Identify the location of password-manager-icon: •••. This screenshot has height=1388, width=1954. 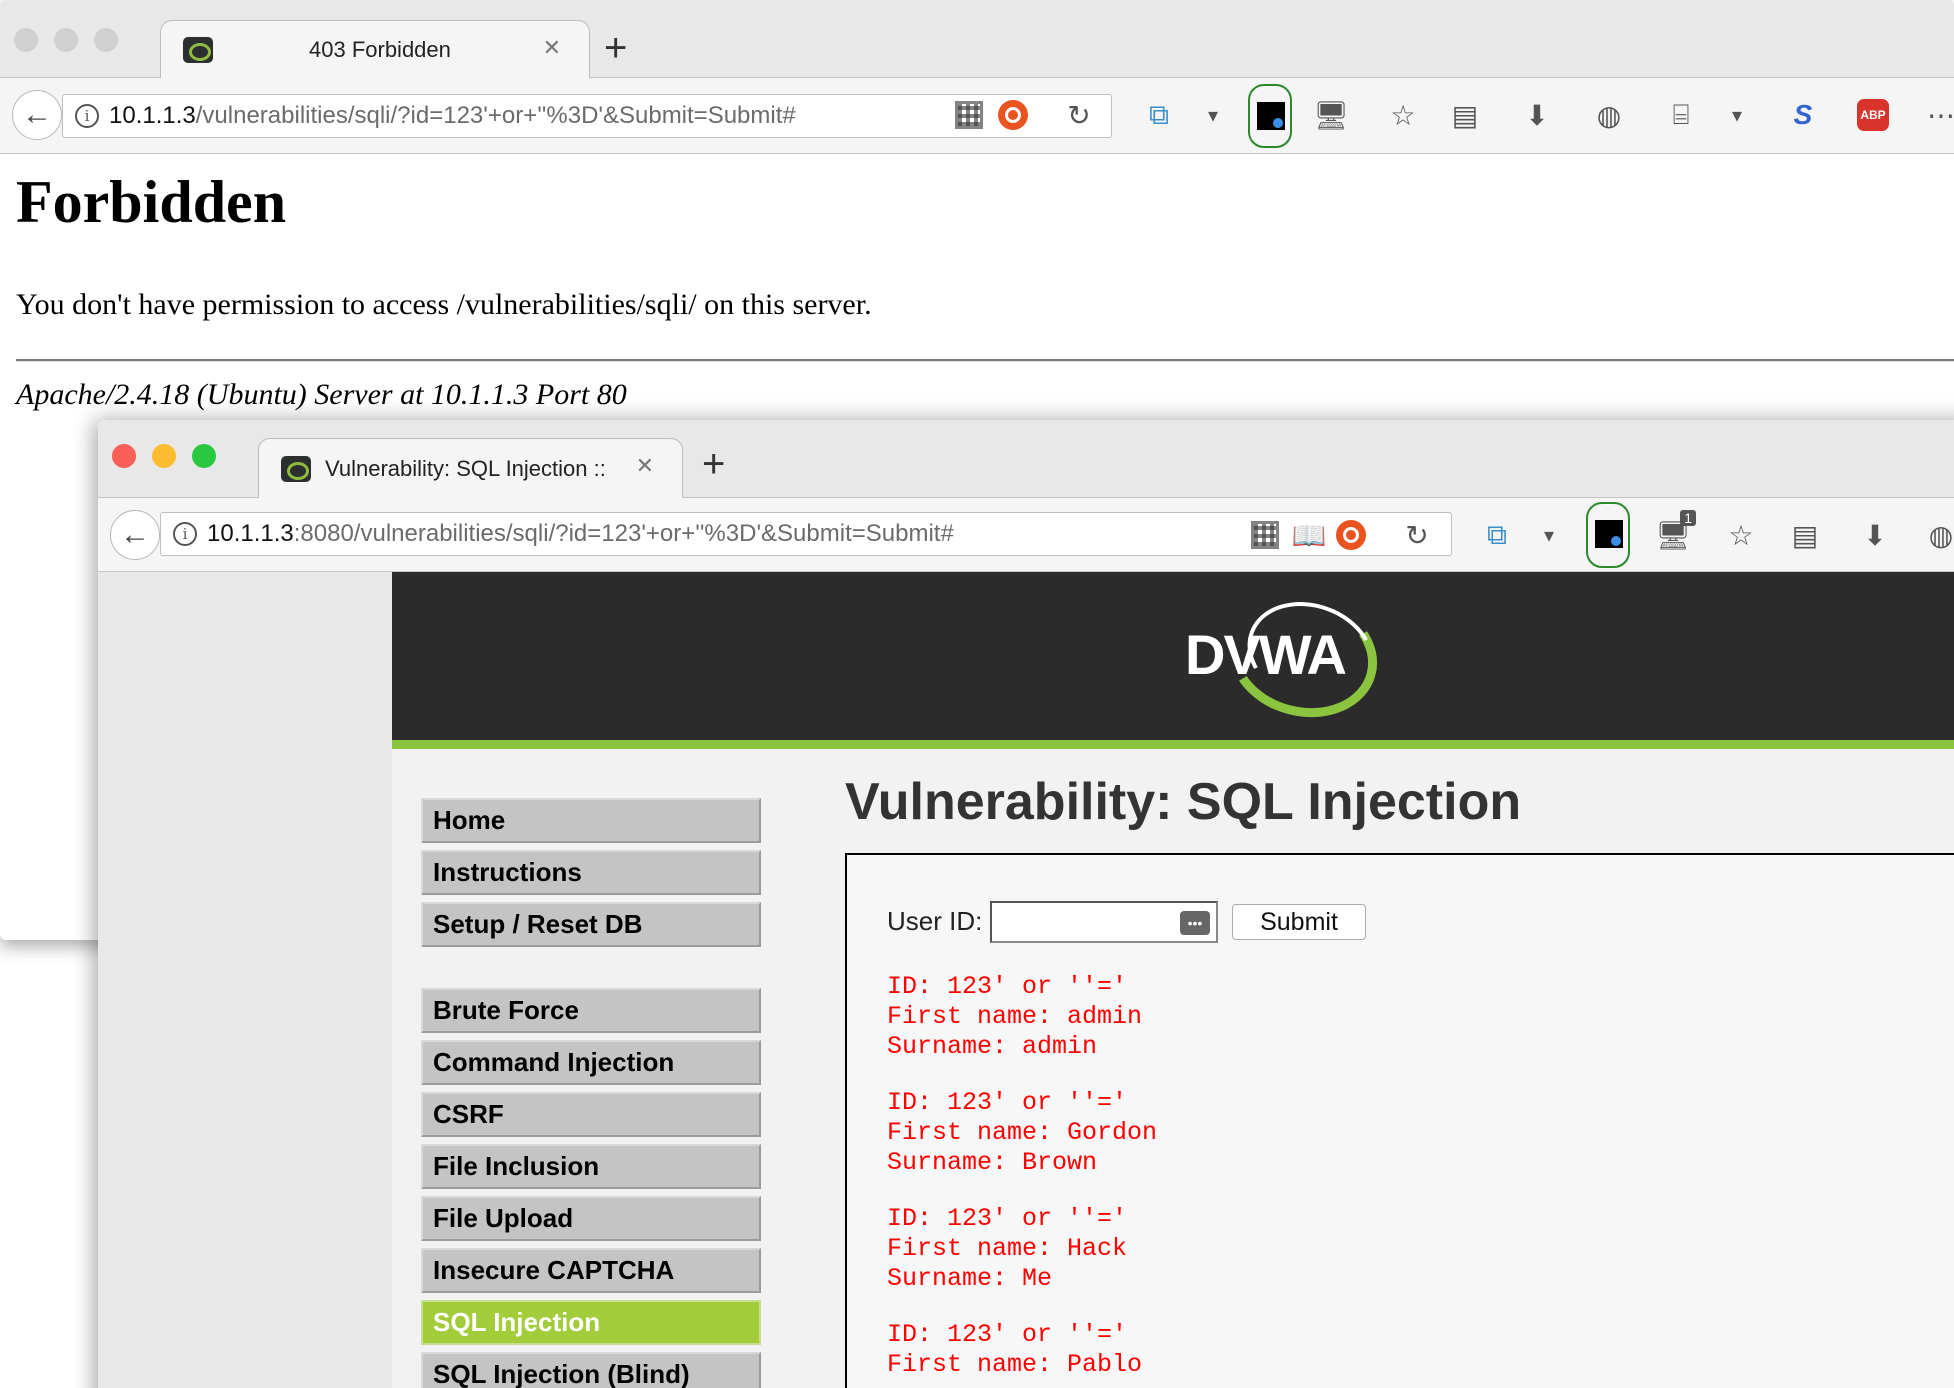
(1195, 923).